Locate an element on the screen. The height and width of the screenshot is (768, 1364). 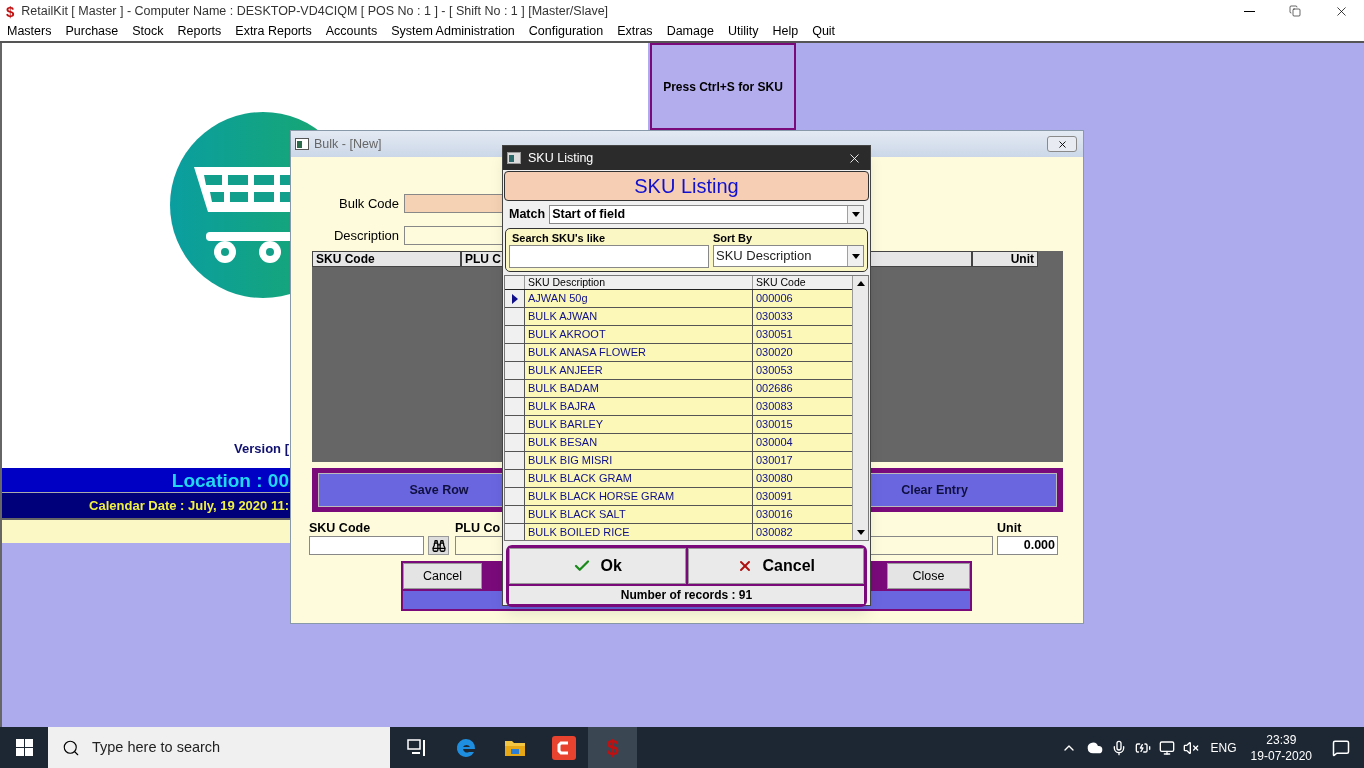
calendar-date-text: Calendar Date : July, 19 2020 11: is located at coordinates (189, 505).